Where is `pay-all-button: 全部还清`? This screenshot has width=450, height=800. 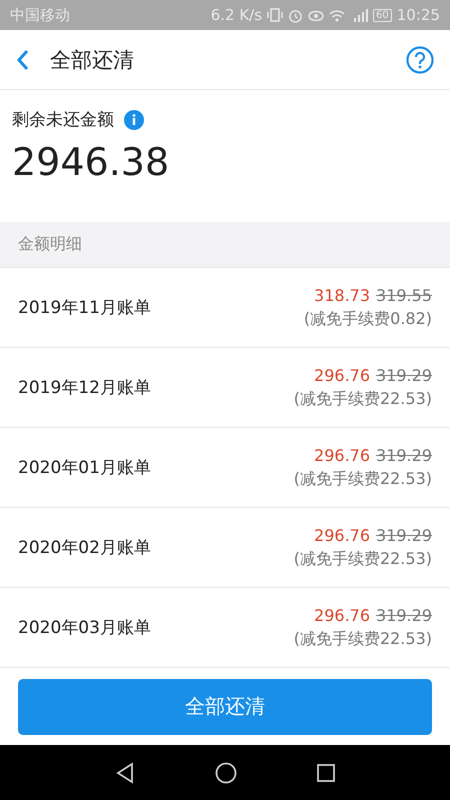
pay-all-button: 全部还清 is located at coordinates (225, 706).